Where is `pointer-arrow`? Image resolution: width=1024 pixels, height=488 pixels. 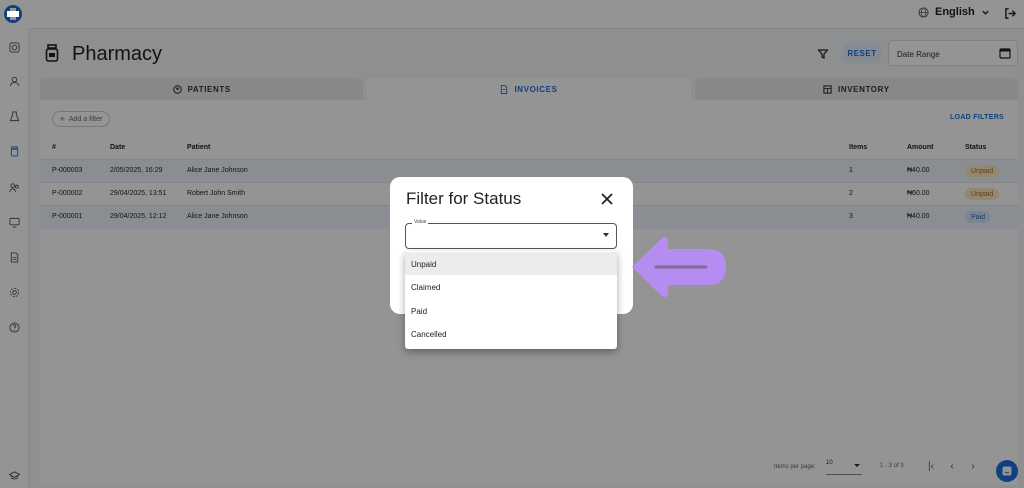 pointer-arrow is located at coordinates (680, 270).